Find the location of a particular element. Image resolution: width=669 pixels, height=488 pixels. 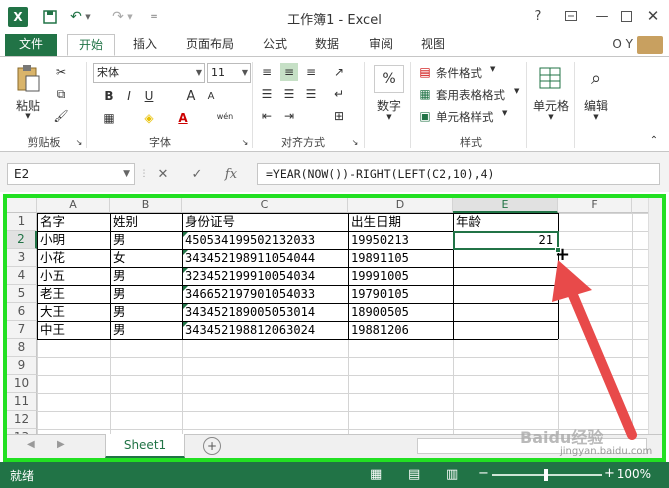

user-name: O Y is located at coordinates (622, 44).